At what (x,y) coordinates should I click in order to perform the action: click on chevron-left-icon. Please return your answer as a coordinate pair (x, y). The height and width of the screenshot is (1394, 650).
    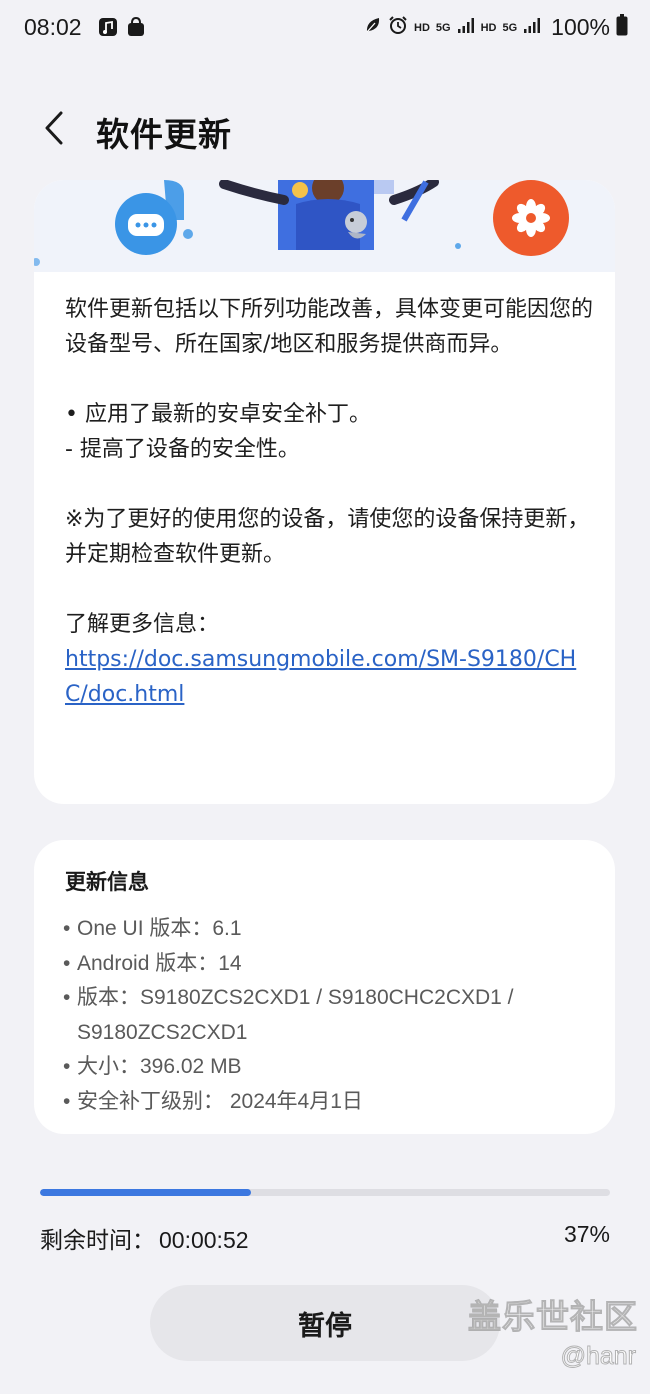
    Looking at the image, I should click on (54, 128).